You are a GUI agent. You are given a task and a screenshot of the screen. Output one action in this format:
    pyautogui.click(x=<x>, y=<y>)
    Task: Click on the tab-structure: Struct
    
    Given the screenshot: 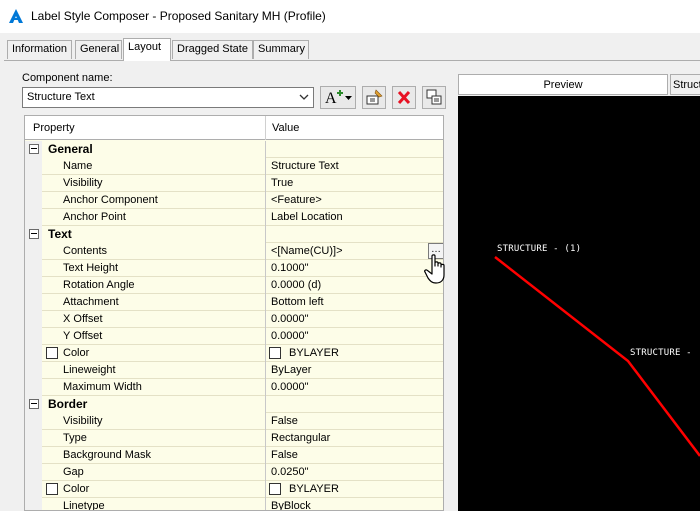 What is the action you would take?
    pyautogui.click(x=685, y=84)
    